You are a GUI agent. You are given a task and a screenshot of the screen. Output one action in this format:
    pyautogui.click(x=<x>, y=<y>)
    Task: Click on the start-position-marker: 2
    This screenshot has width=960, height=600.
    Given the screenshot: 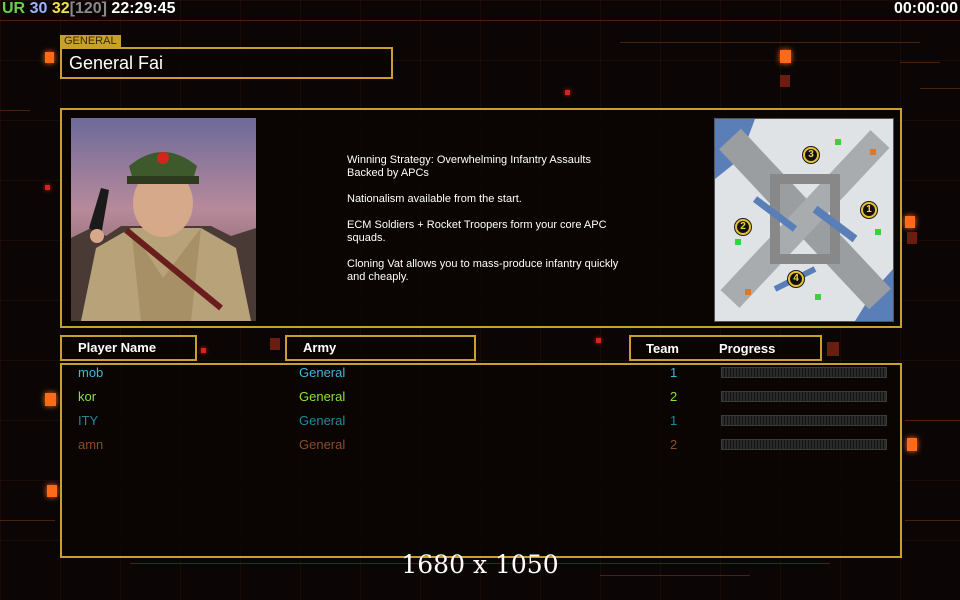 What is the action you would take?
    pyautogui.click(x=743, y=227)
    